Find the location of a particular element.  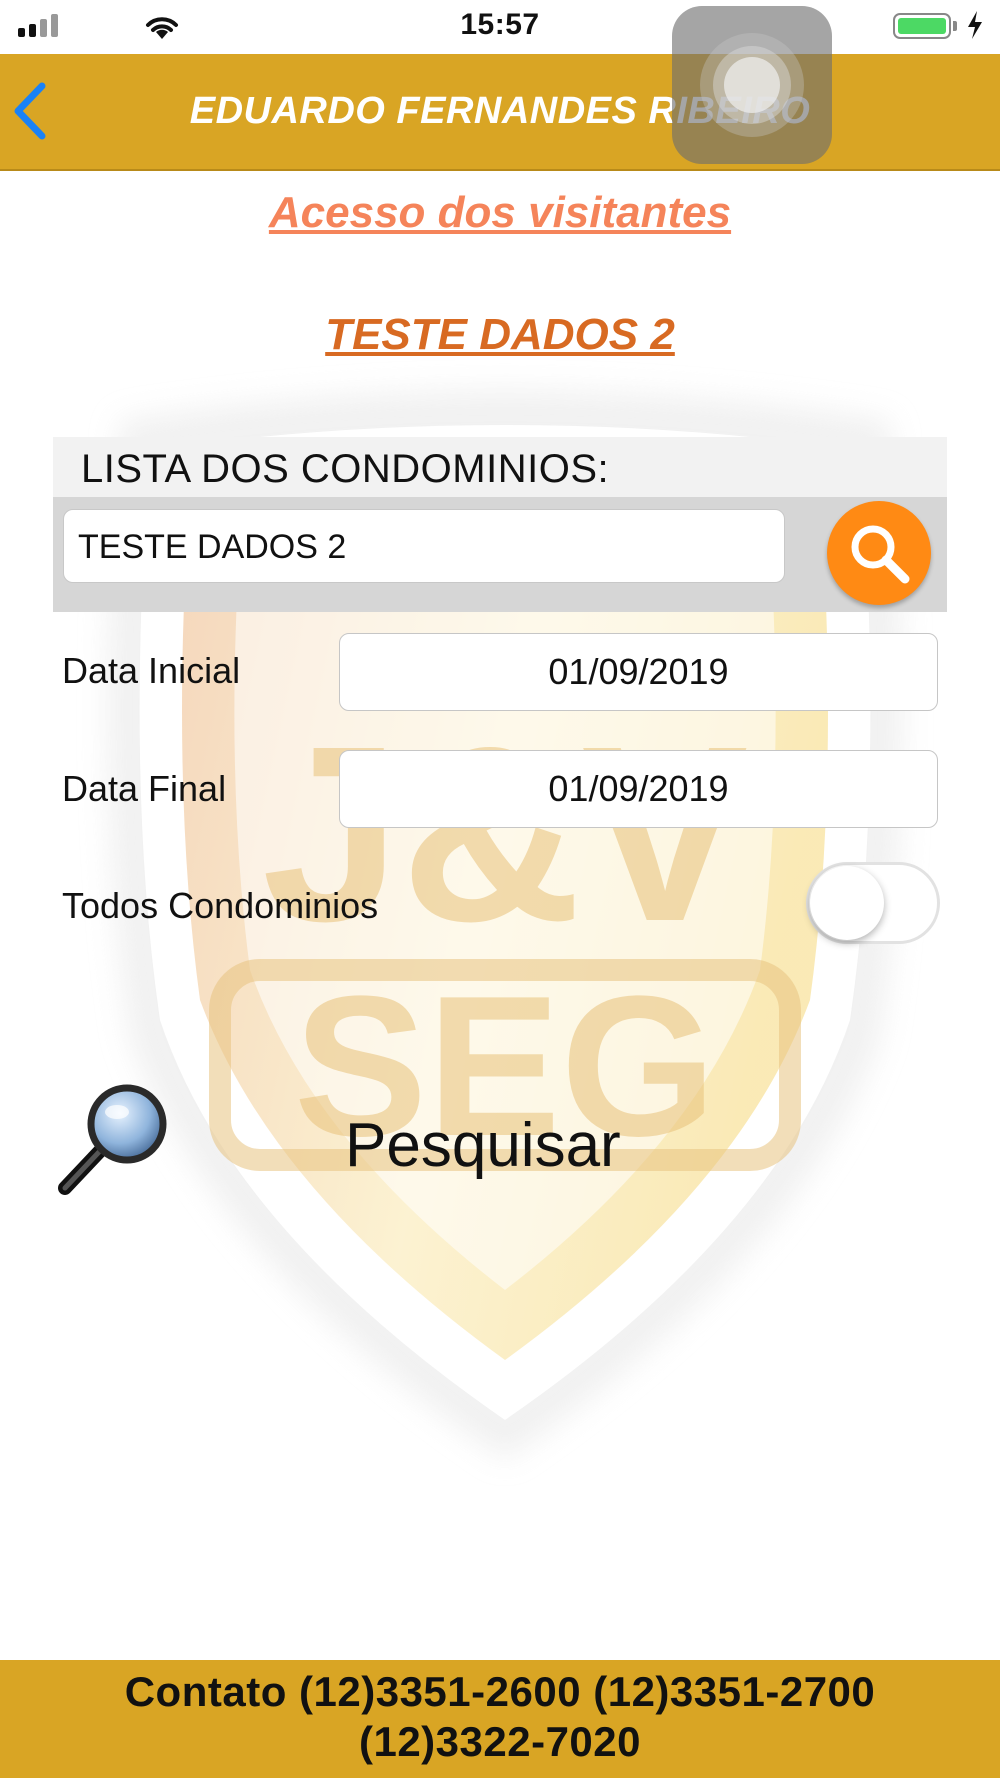

navigation-bar: EDUARDO FERNANDES RIBEIRO is located at coordinates (500, 112).